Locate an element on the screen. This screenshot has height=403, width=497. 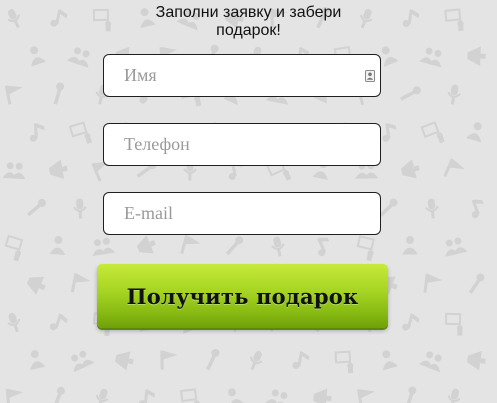
name-field is located at coordinates (242, 75).